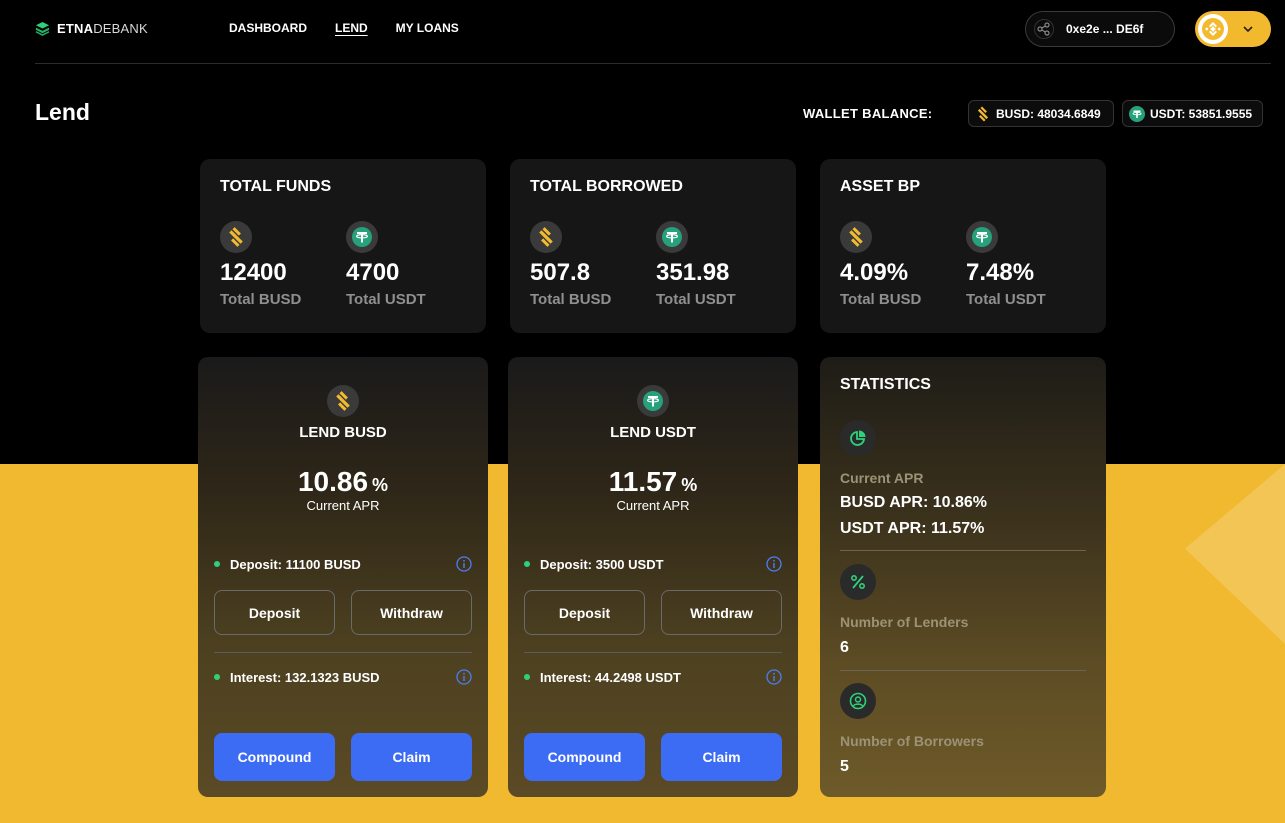 Image resolution: width=1285 pixels, height=823 pixels. What do you see at coordinates (885, 384) in the screenshot?
I see `statistics-title: STATISTICS` at bounding box center [885, 384].